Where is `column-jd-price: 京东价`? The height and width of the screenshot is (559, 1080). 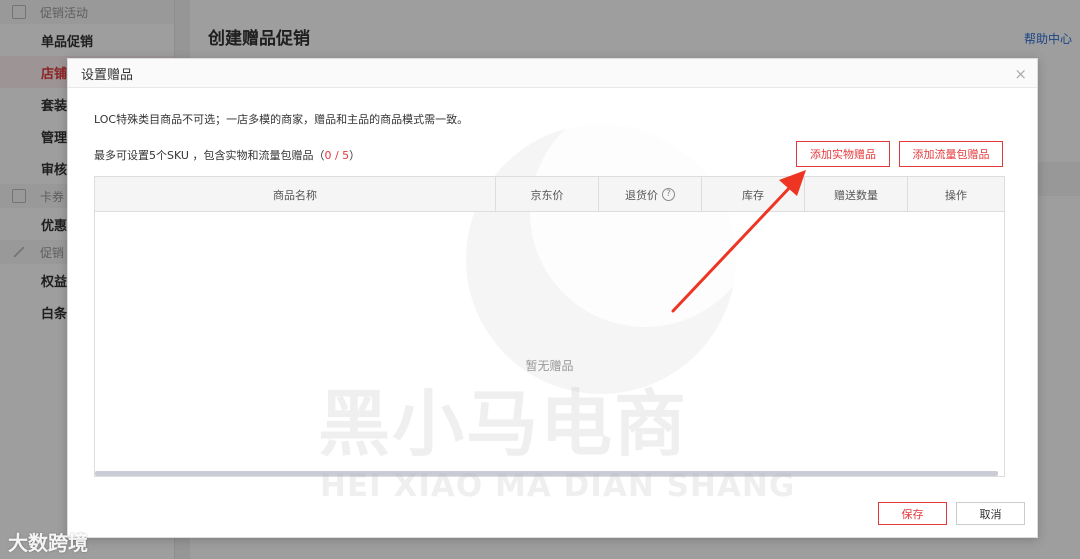
column-jd-price: 京东价 is located at coordinates (547, 194).